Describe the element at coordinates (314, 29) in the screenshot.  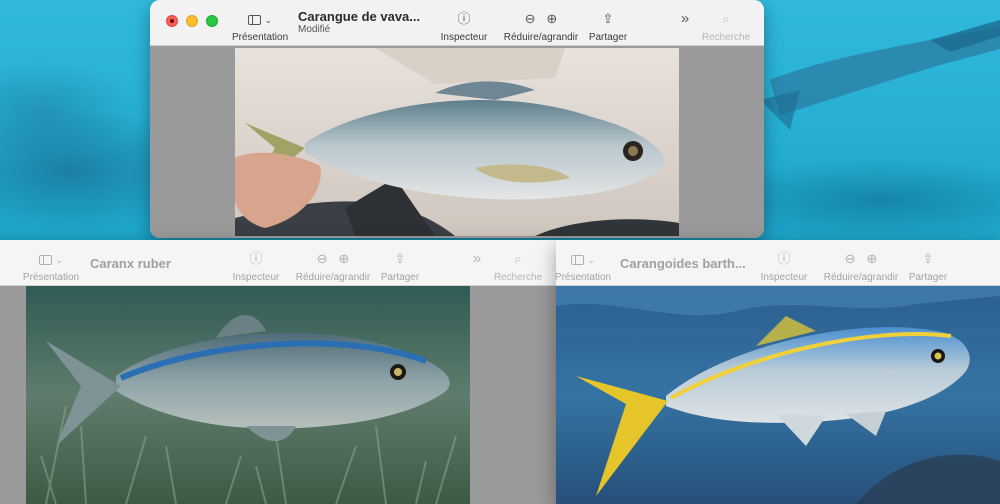
I see `document-status: Modifié` at that location.